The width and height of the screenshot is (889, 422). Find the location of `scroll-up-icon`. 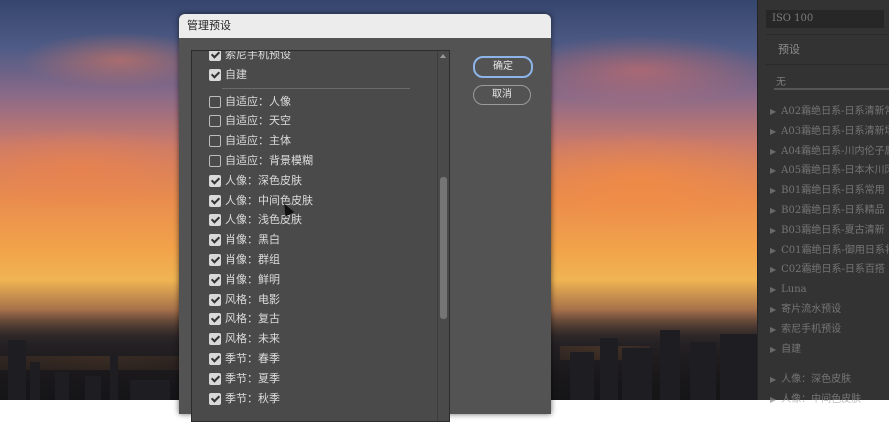

scroll-up-icon is located at coordinates (443, 56).